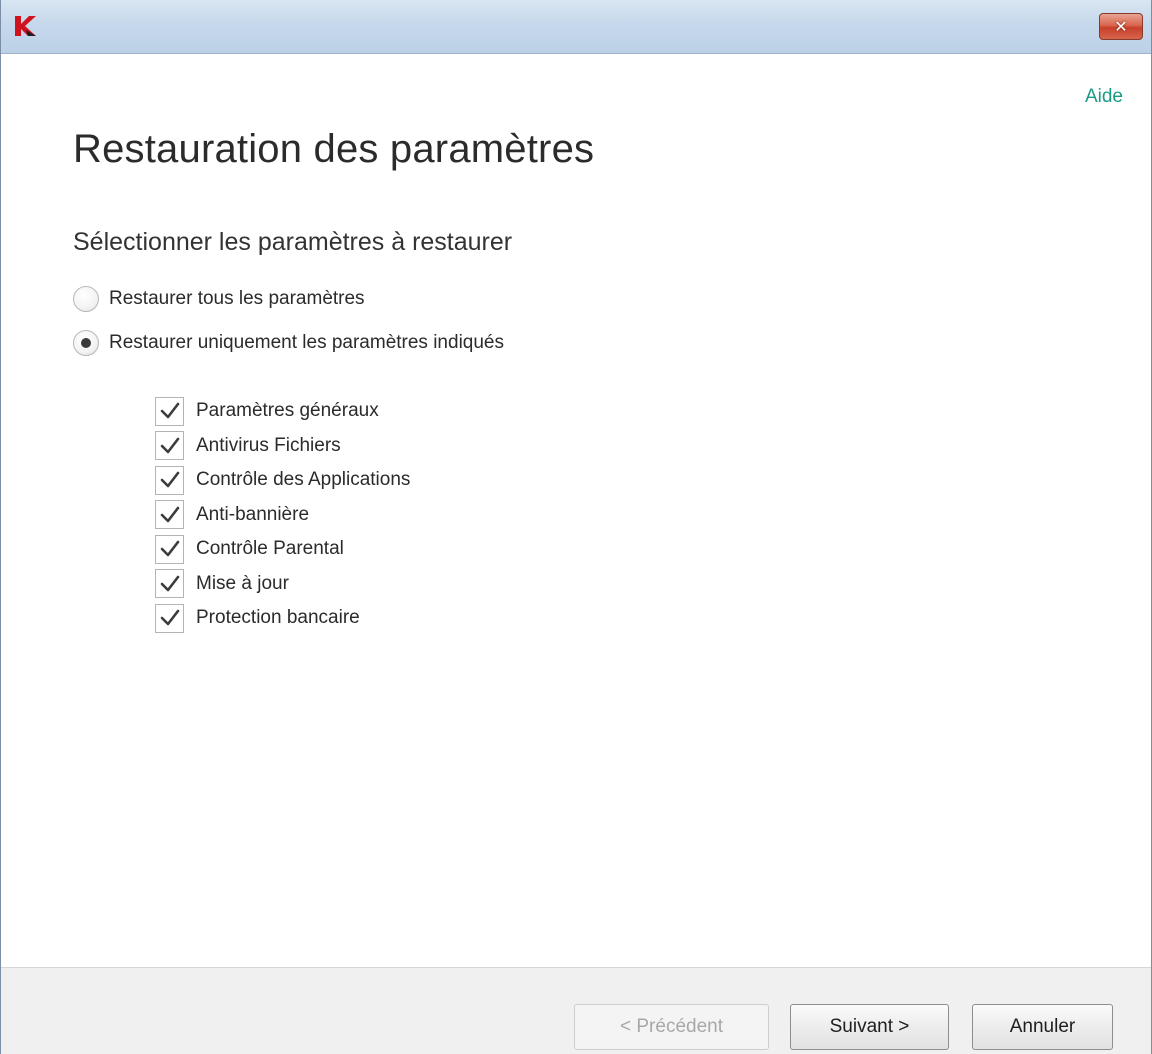  I want to click on checkbox-item-application-control: Contrôle des Applications, so click(282, 480).